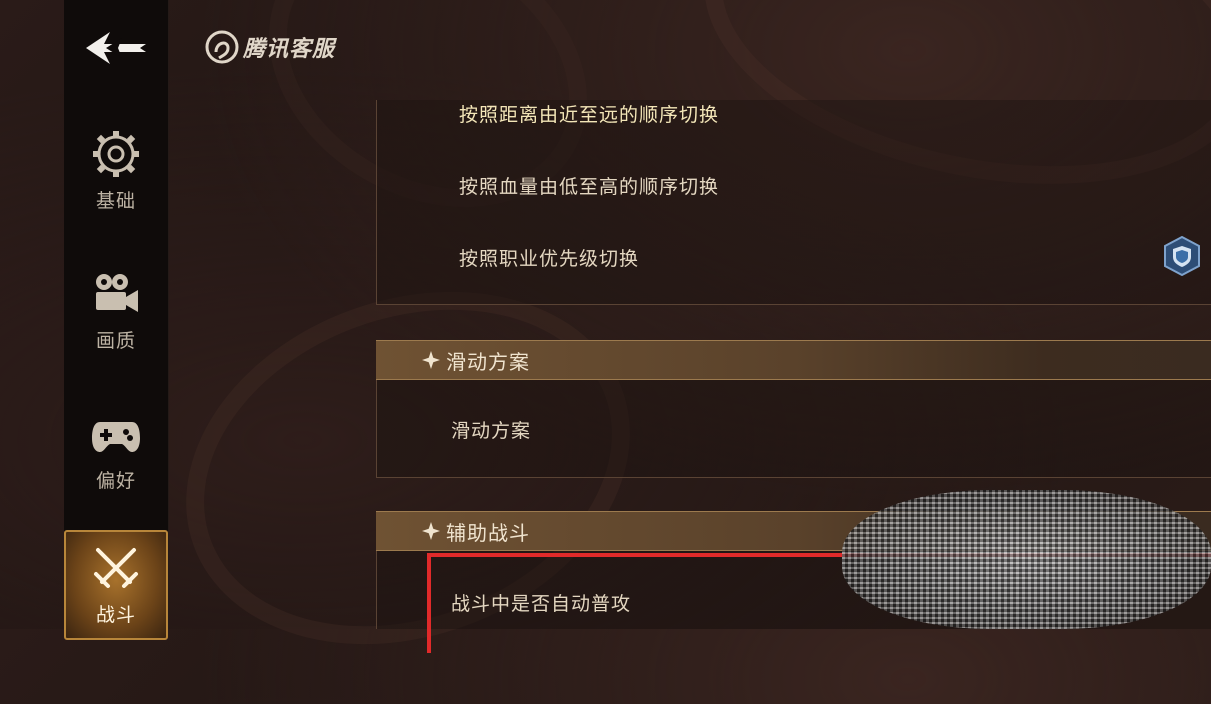  Describe the element at coordinates (793, 429) in the screenshot. I see `swipe-panel: 滑动方案` at that location.